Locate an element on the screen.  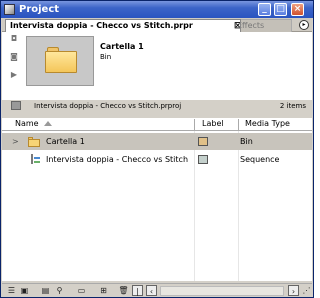
item-media-type: Sequence is located at coordinates (260, 159).